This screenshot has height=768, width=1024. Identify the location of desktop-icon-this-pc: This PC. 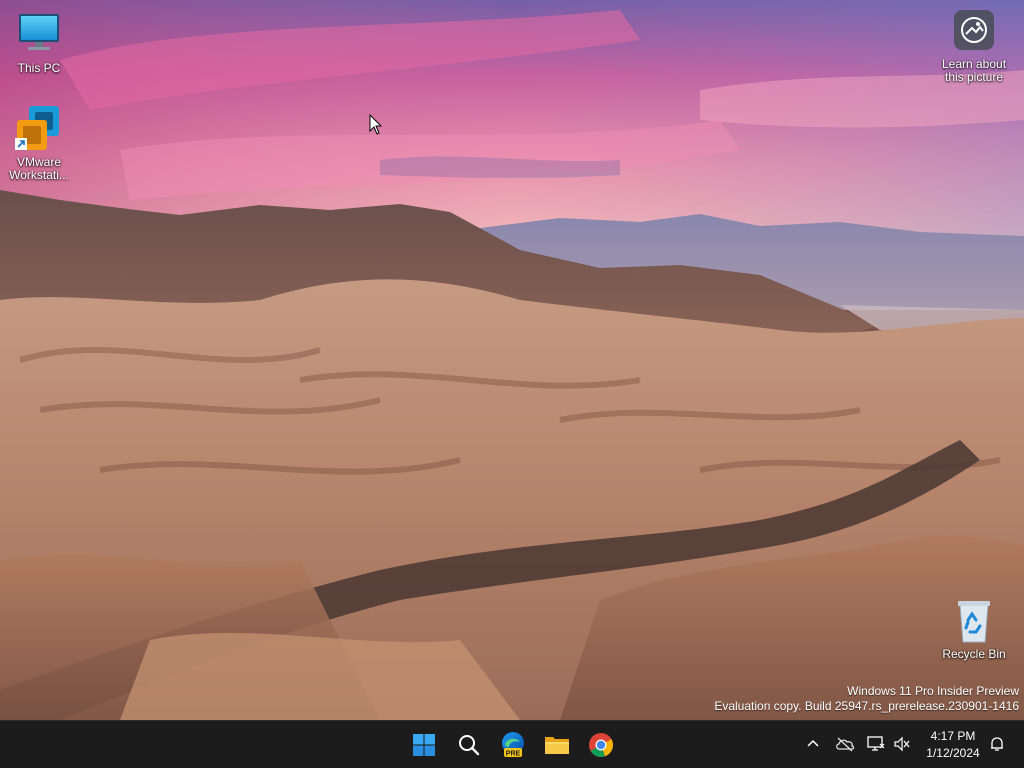
(39, 42).